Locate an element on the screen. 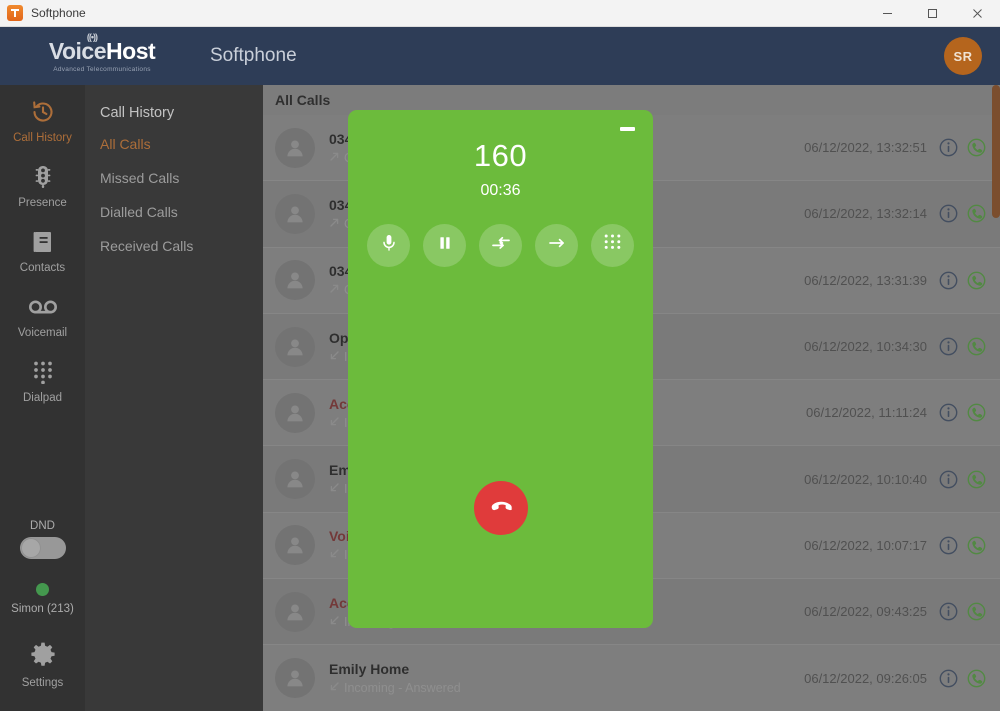  subnav-item-missed-calls: Missed Calls is located at coordinates (174, 178).